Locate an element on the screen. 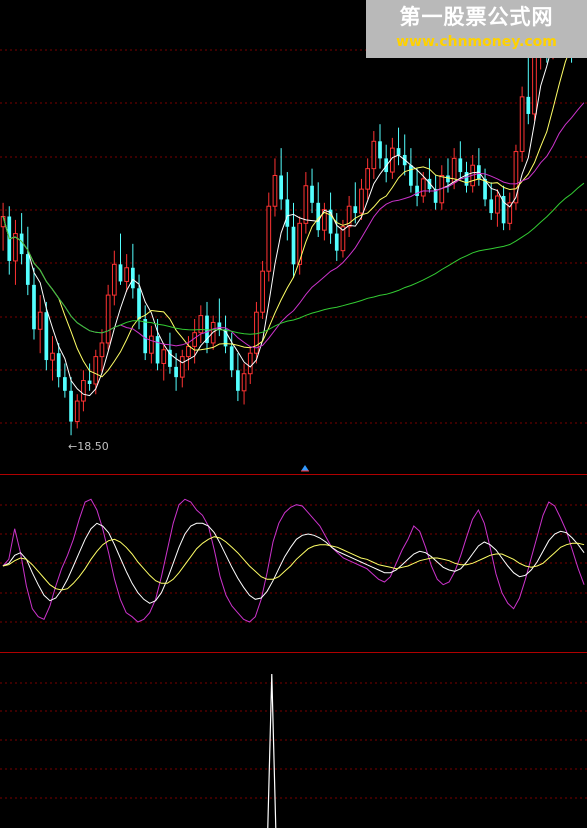 The image size is (587, 828). site-watermark: 第一股票公式网 www.chnmoney.com is located at coordinates (476, 29).